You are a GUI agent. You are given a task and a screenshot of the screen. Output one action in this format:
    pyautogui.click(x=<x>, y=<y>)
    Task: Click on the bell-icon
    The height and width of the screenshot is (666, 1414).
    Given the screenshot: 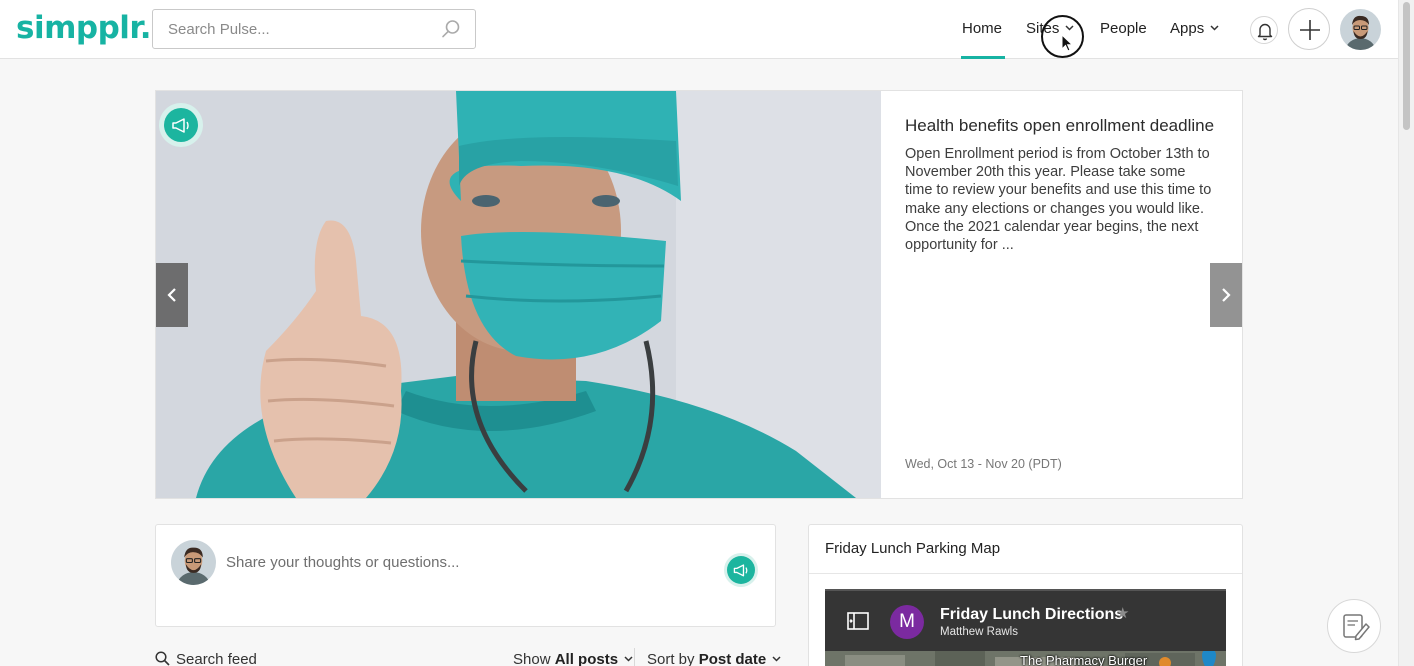 What is the action you would take?
    pyautogui.click(x=1265, y=32)
    